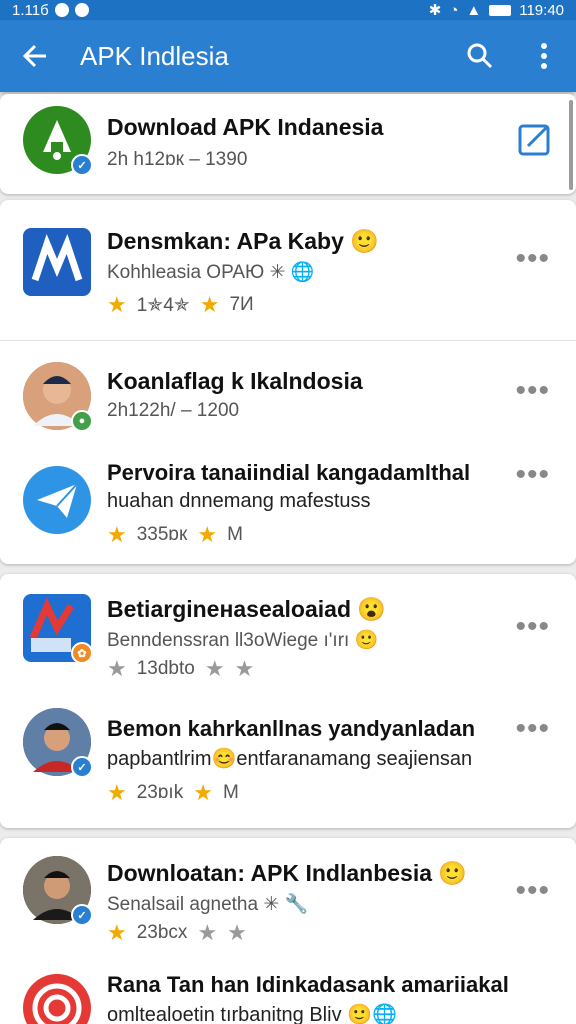 Image resolution: width=576 pixels, height=1024 pixels. I want to click on rating-value: 13dbto, so click(165, 668).